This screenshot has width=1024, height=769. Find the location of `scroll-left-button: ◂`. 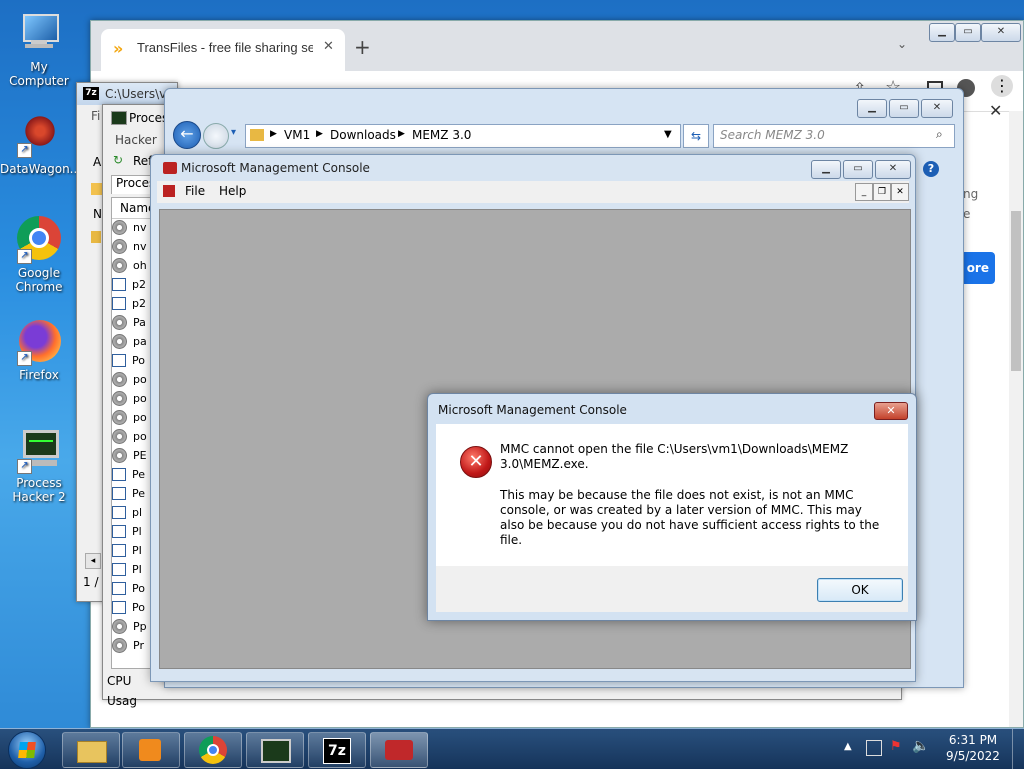

scroll-left-button: ◂ is located at coordinates (93, 561).